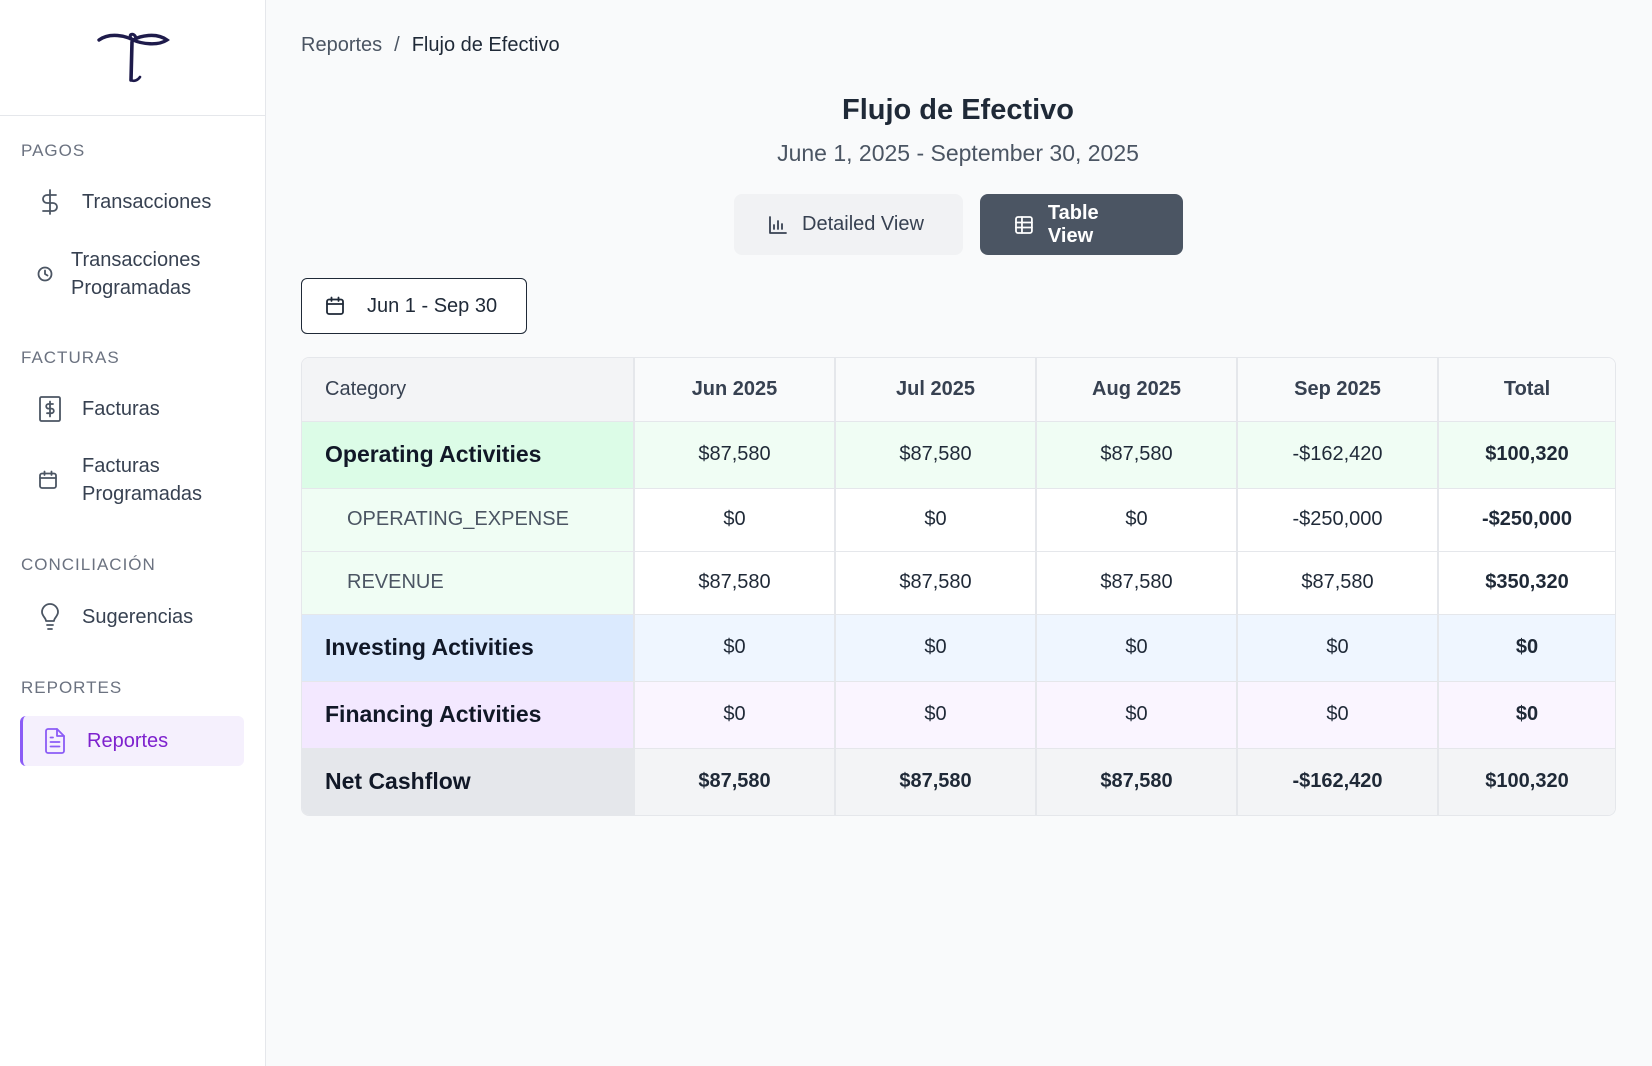  I want to click on breadcrumb: Reportes / Flujo de Efectivo, so click(430, 45).